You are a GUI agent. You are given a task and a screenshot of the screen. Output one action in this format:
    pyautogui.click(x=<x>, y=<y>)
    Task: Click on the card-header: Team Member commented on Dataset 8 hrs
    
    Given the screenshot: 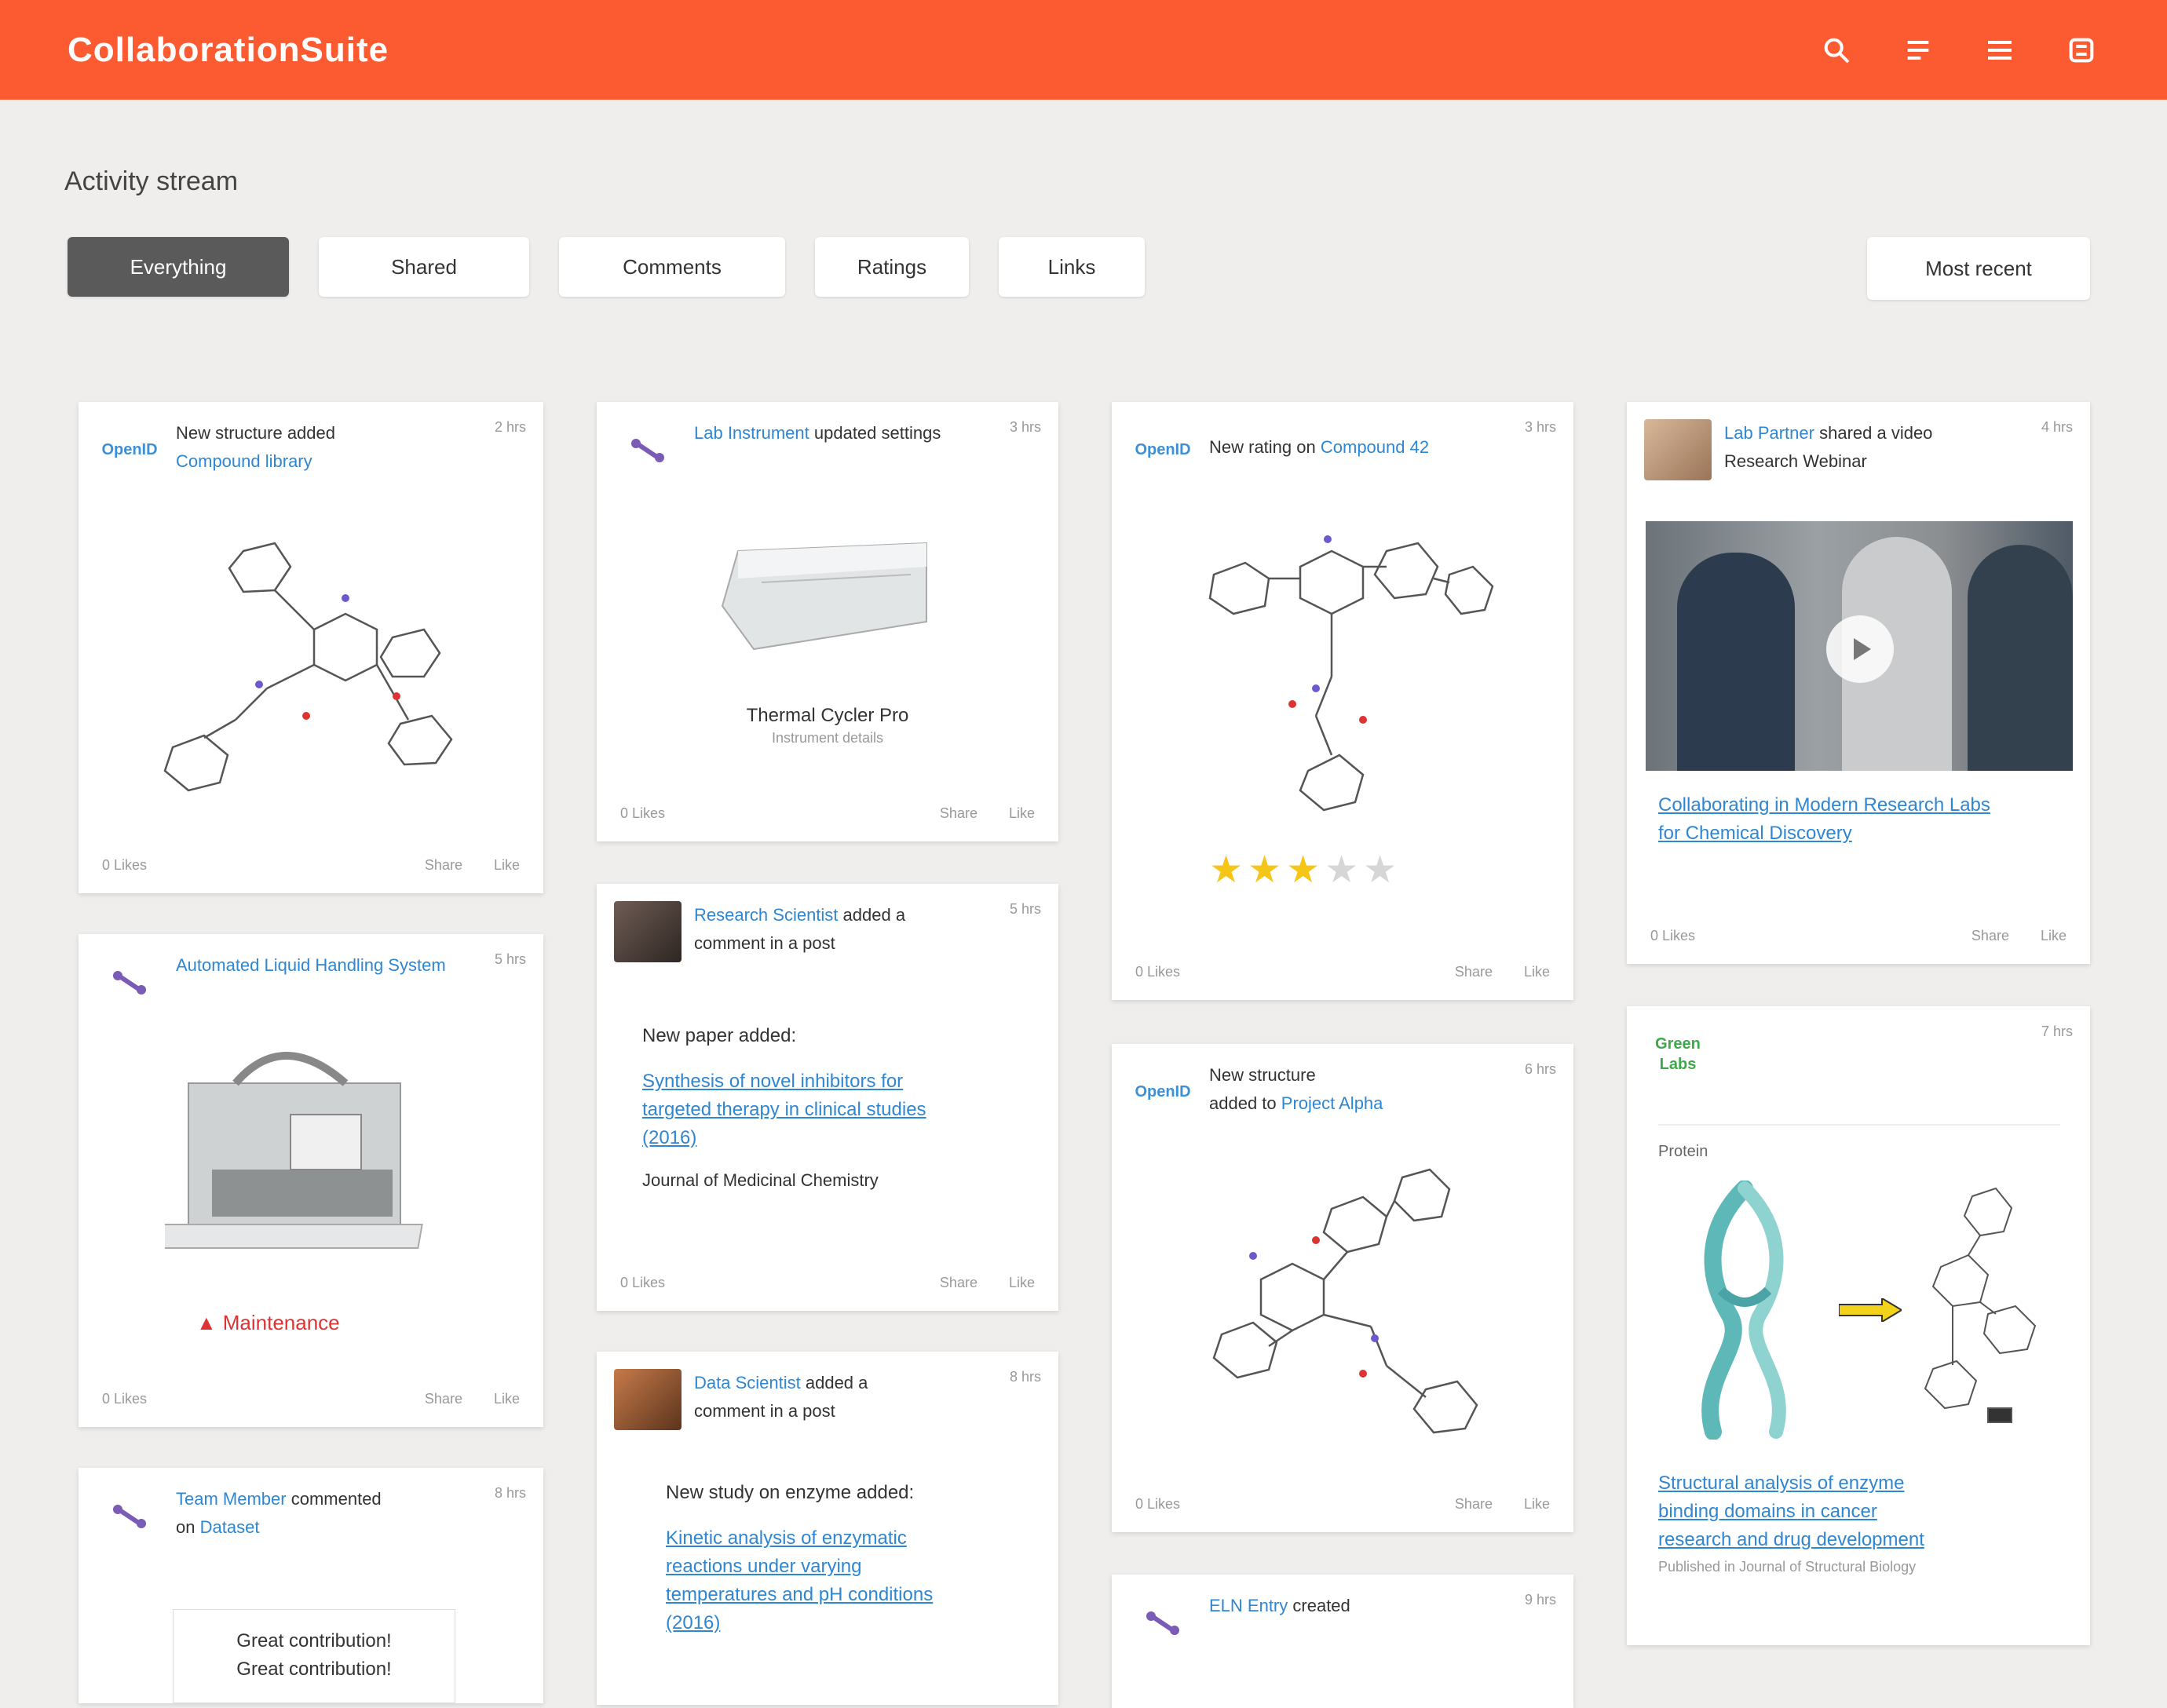 What is the action you would take?
    pyautogui.click(x=311, y=1517)
    